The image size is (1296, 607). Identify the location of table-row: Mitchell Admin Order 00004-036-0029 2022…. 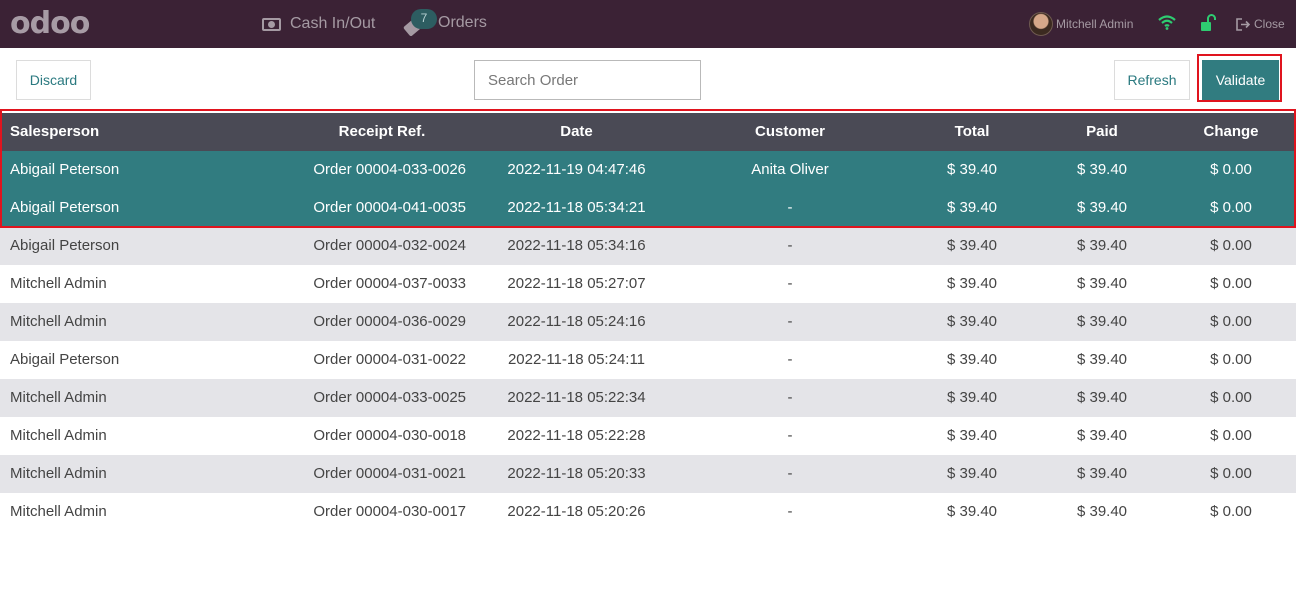
(648, 322).